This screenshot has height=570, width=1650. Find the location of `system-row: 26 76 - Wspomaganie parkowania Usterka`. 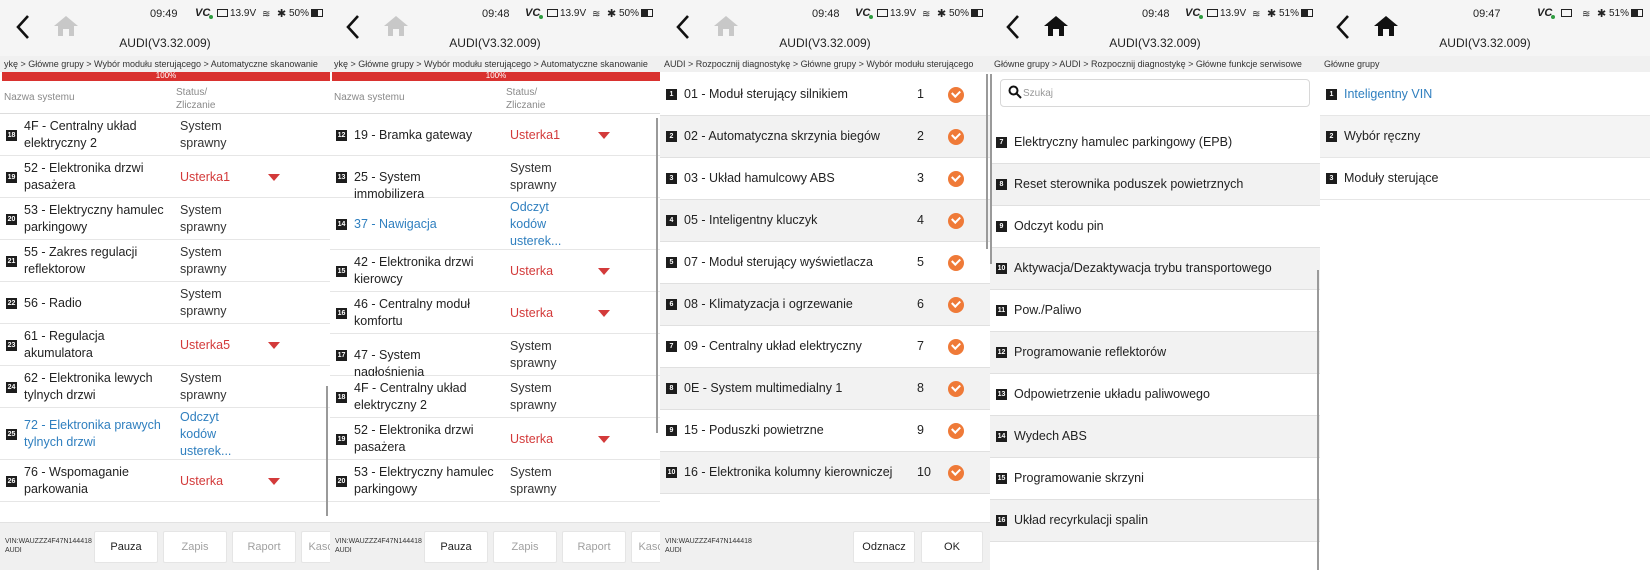

system-row: 26 76 - Wspomaganie parkowania Usterka is located at coordinates (165, 481).